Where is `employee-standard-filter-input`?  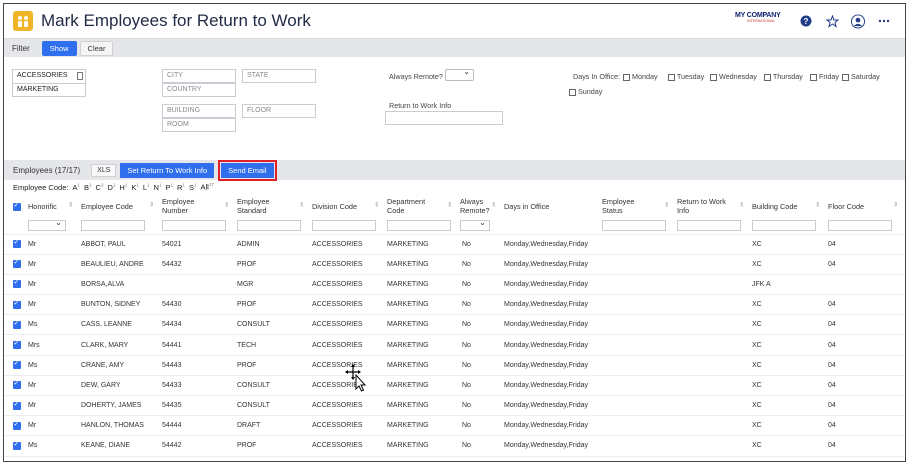
employee-standard-filter-input is located at coordinates (269, 226).